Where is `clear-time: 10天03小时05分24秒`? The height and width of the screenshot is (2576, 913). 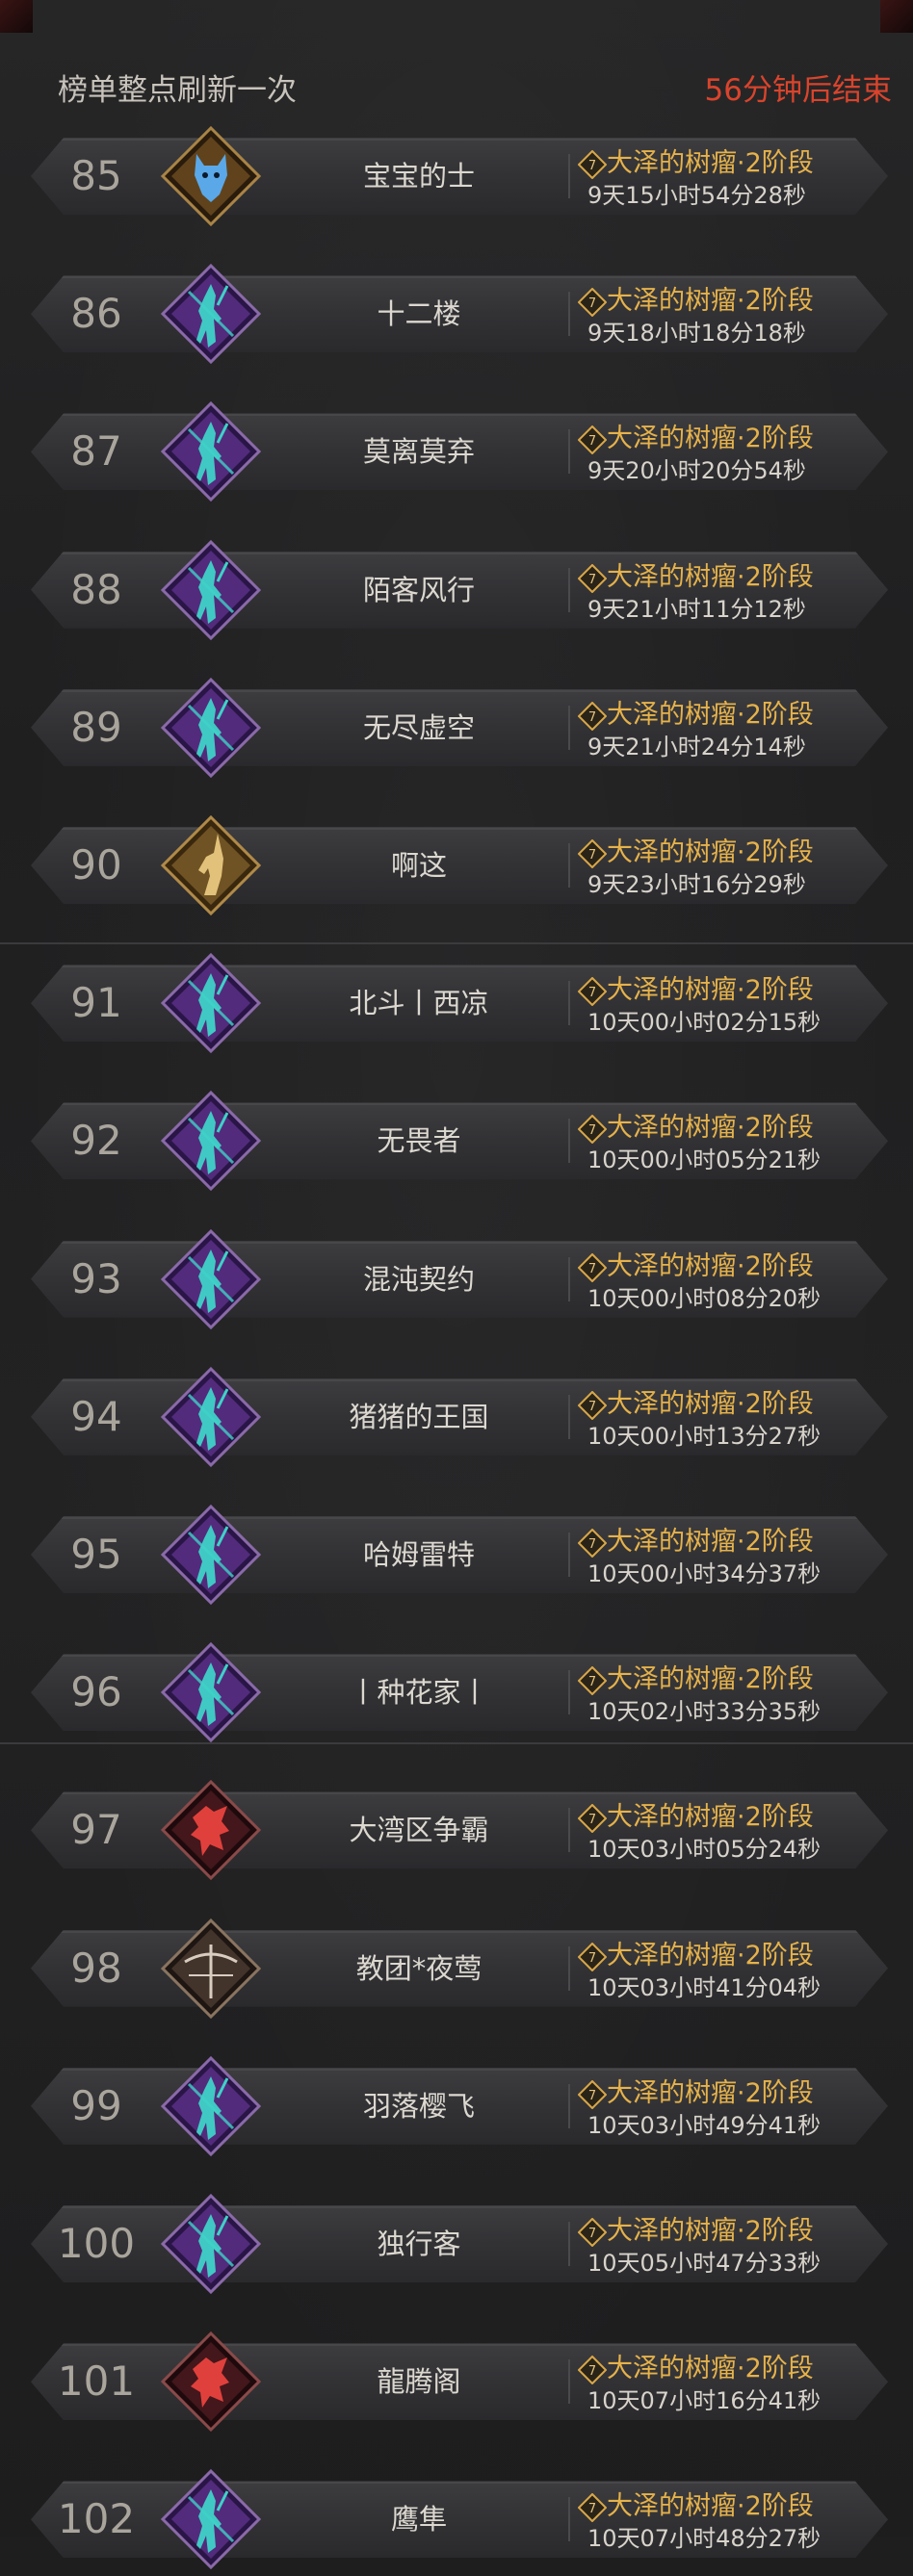 clear-time: 10天03小时05分24秒 is located at coordinates (705, 1850).